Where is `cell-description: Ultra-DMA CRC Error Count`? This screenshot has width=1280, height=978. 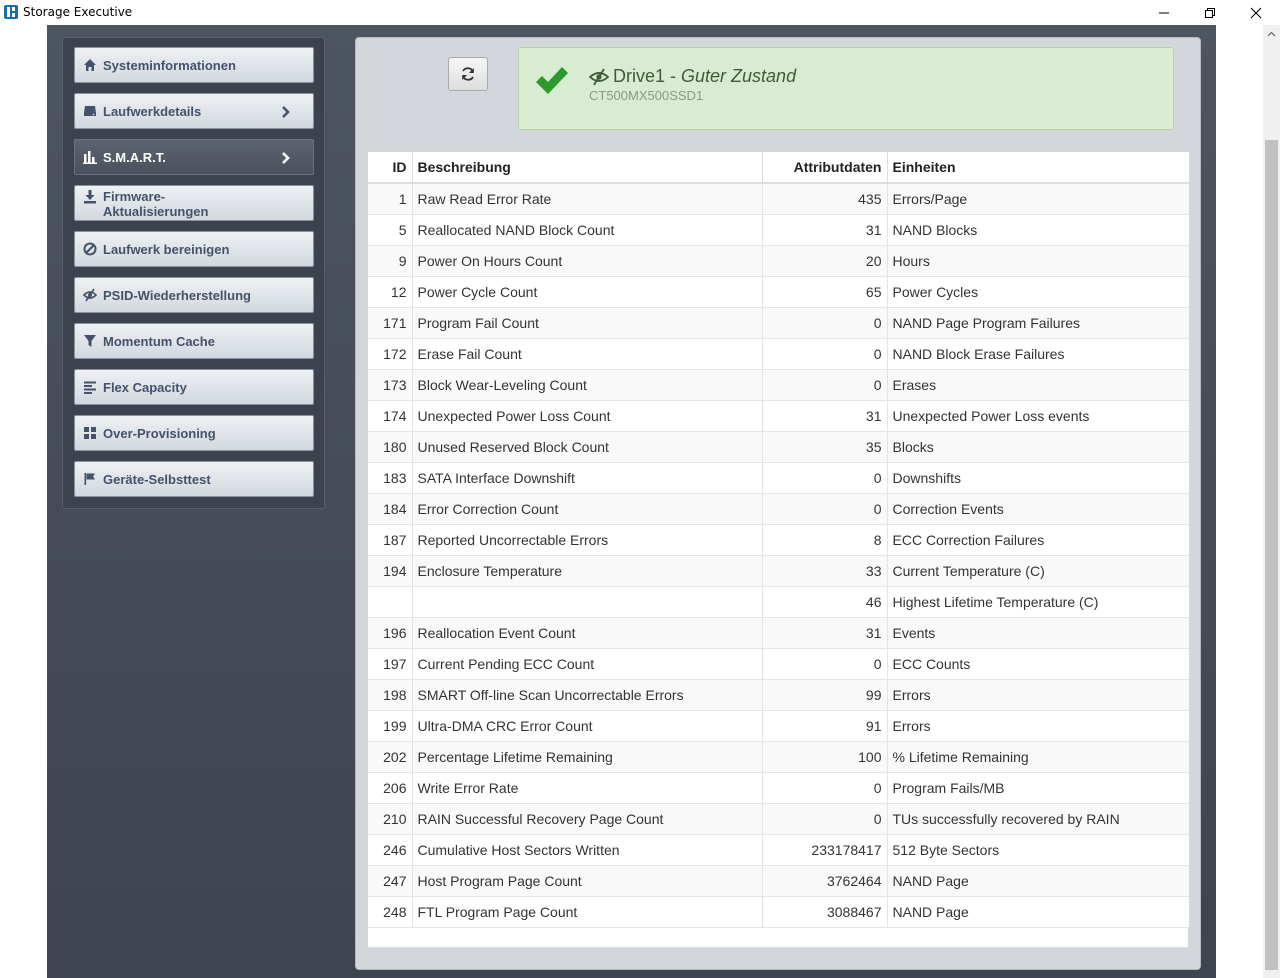 cell-description: Ultra-DMA CRC Error Count is located at coordinates (587, 726).